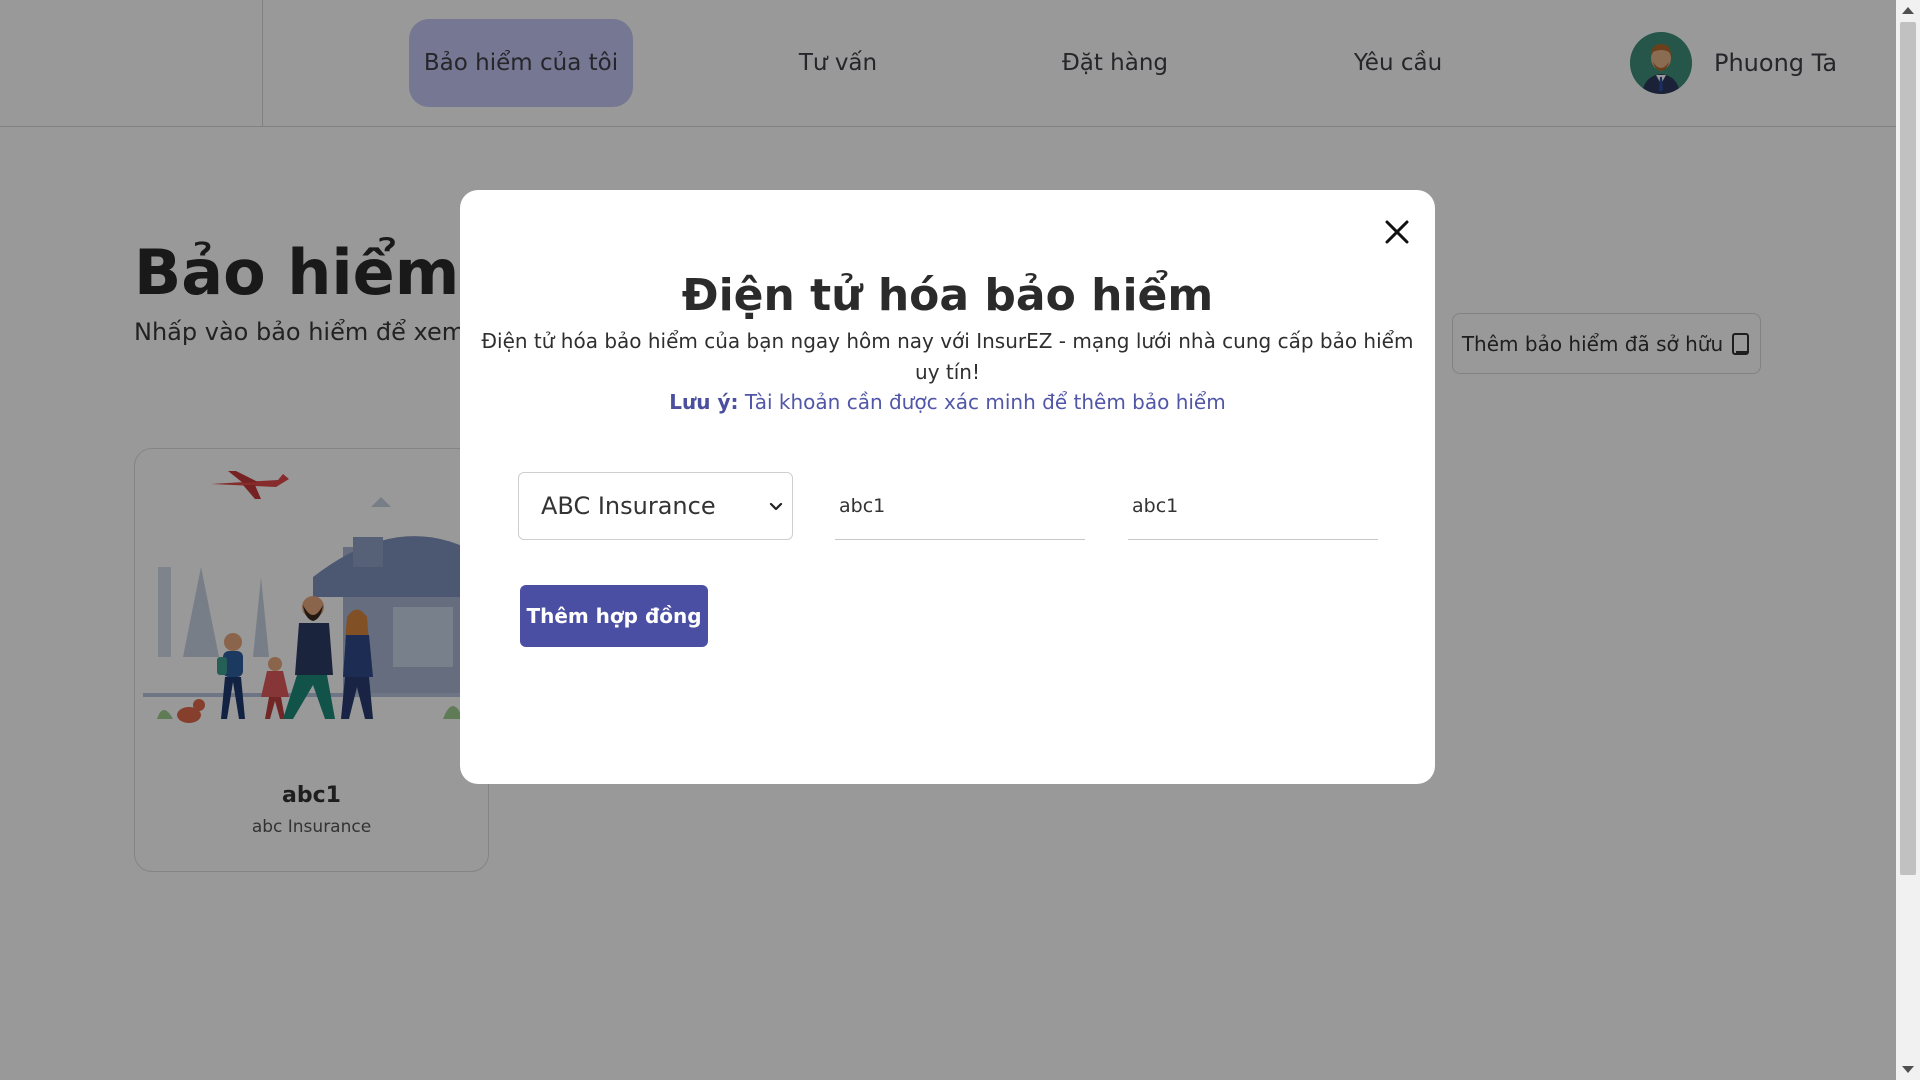 The image size is (1920, 1080). I want to click on provider-select: ABC Insurance, so click(655, 506).